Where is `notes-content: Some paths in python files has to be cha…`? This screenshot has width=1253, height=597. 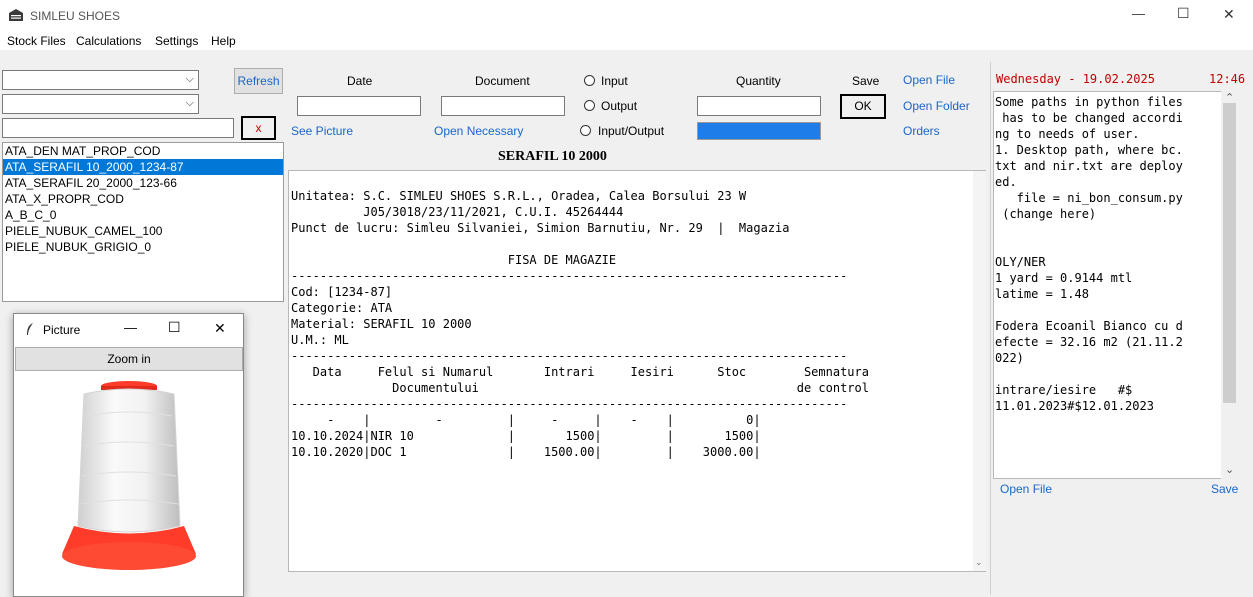 notes-content: Some paths in python files has to be cha… is located at coordinates (1089, 254).